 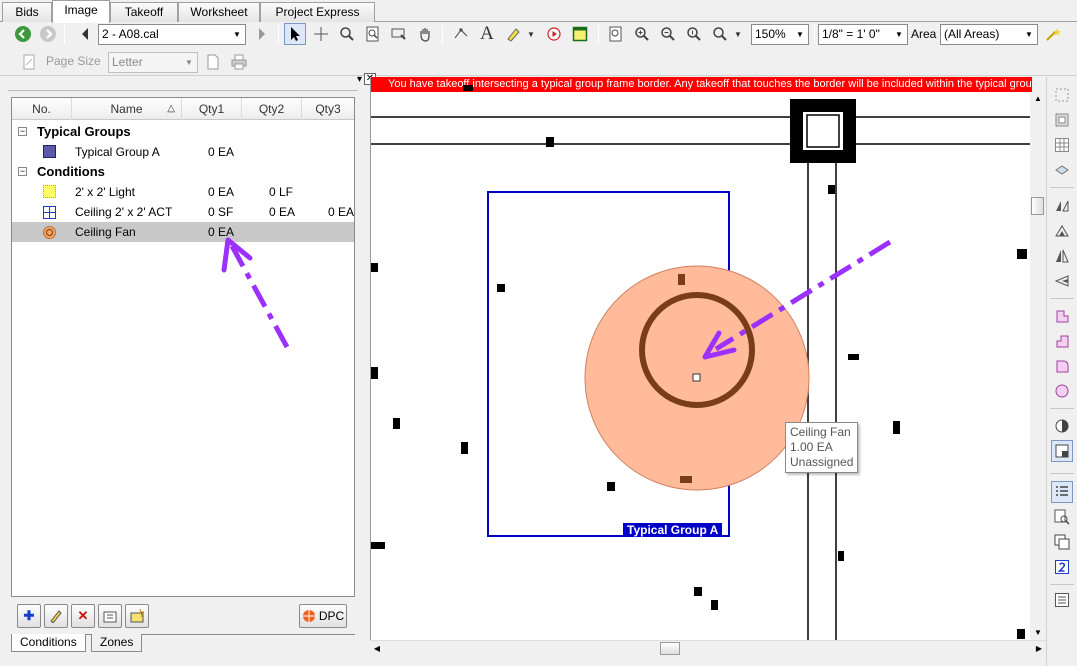 I want to click on new-page-icon, so click(x=213, y=62).